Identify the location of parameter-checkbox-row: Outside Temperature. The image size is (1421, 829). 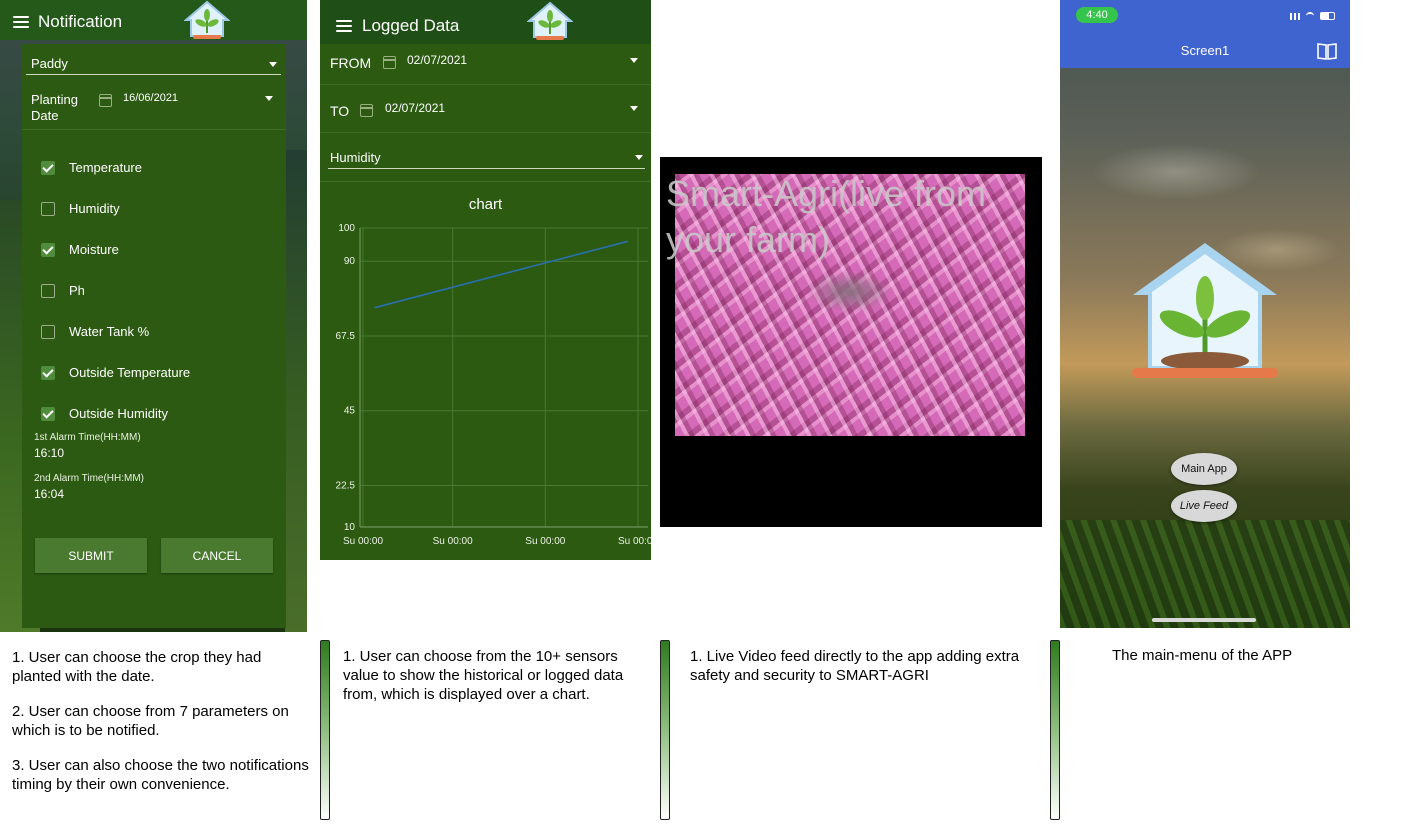
(156, 374).